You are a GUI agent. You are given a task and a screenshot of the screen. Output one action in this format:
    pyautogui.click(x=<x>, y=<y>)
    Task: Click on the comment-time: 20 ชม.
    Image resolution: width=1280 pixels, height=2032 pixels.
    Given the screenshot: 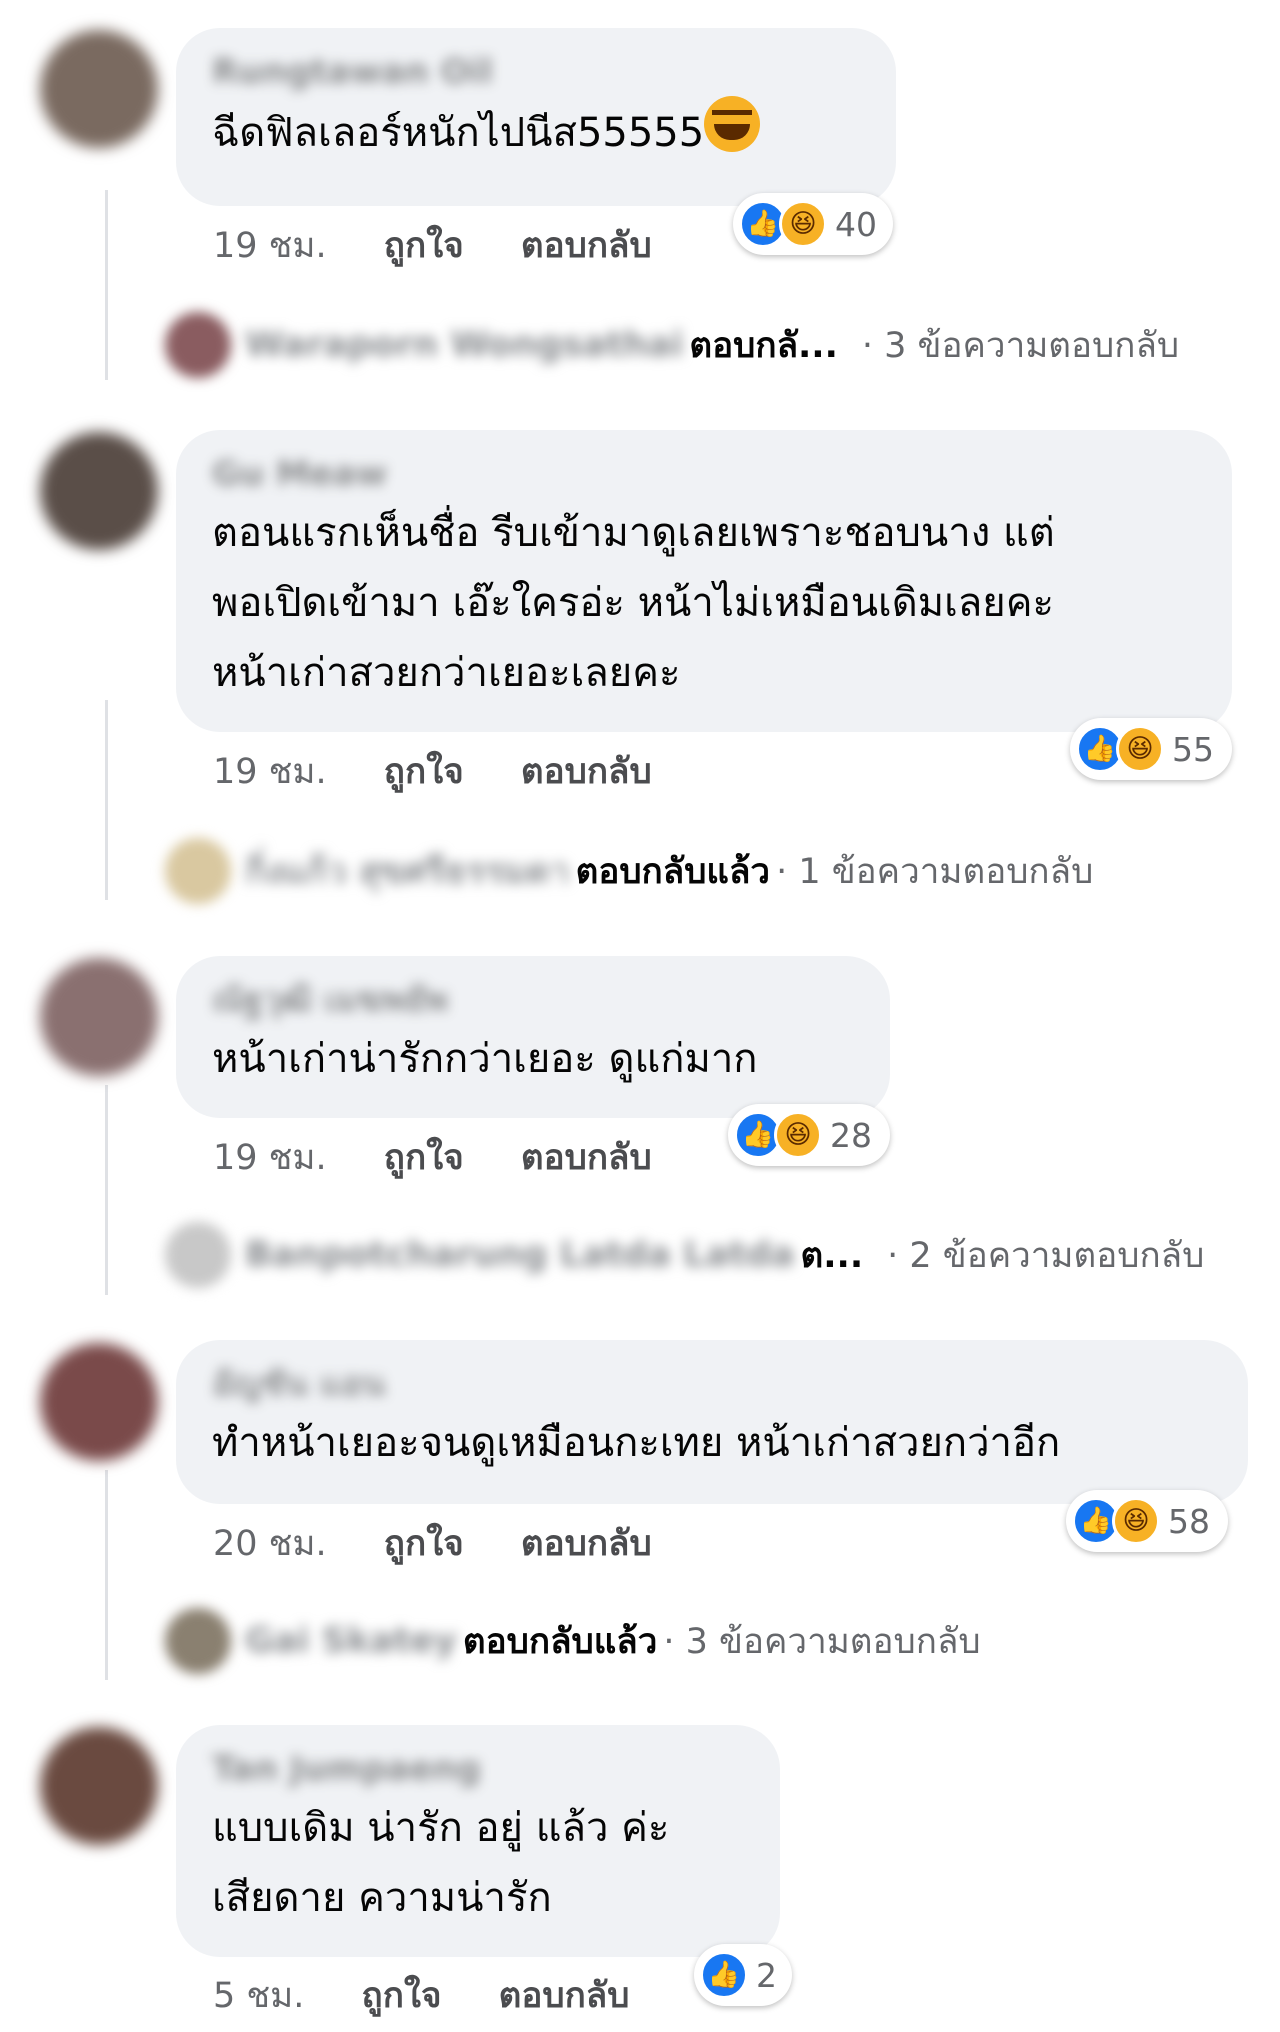 What is the action you would take?
    pyautogui.click(x=270, y=1543)
    